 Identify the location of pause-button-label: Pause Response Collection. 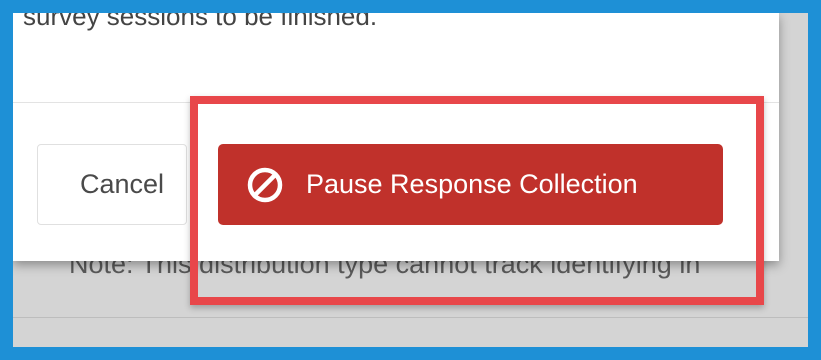
(472, 184).